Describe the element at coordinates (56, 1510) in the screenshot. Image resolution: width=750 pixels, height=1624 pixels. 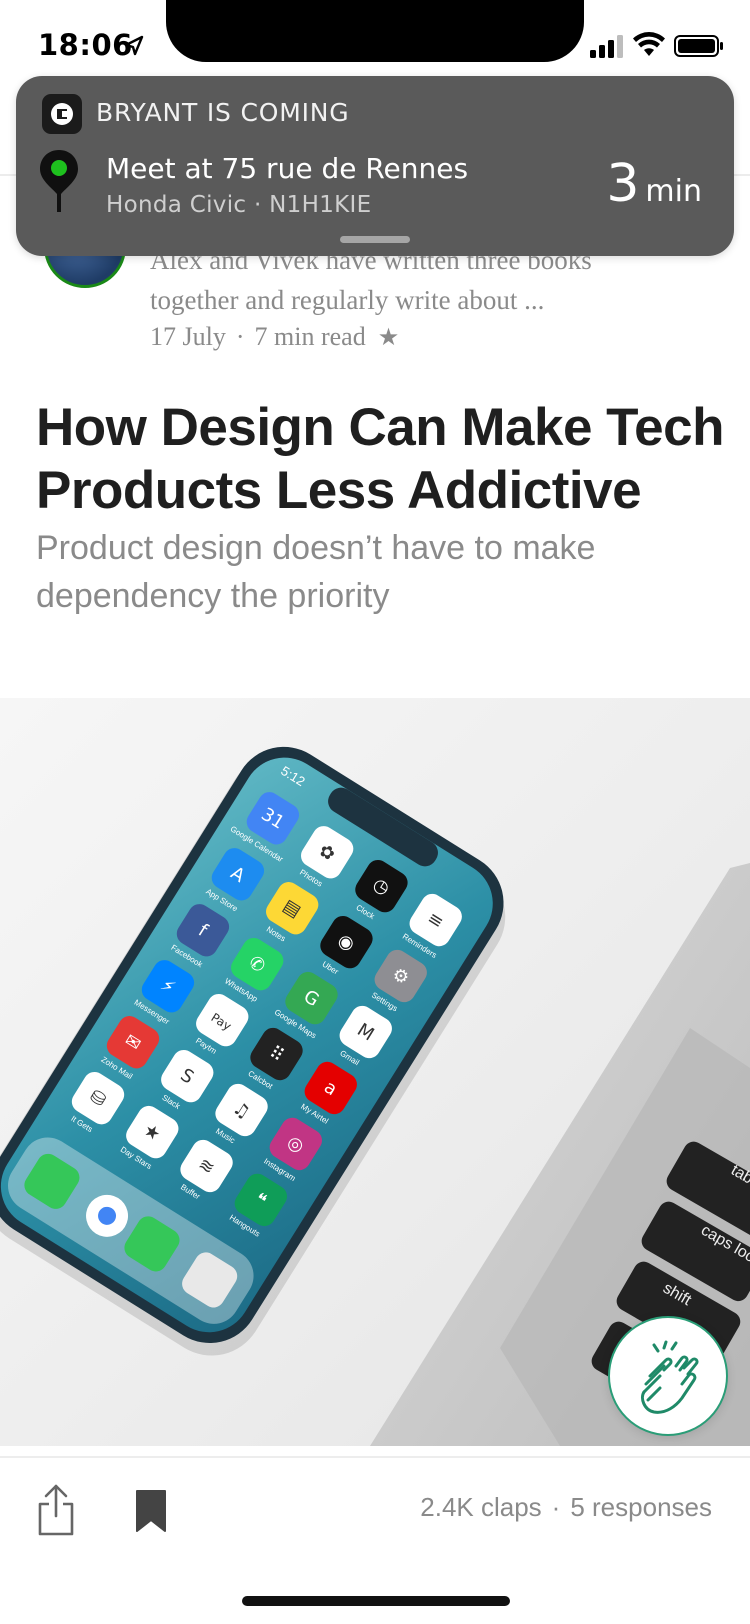
I see `share-icon` at that location.